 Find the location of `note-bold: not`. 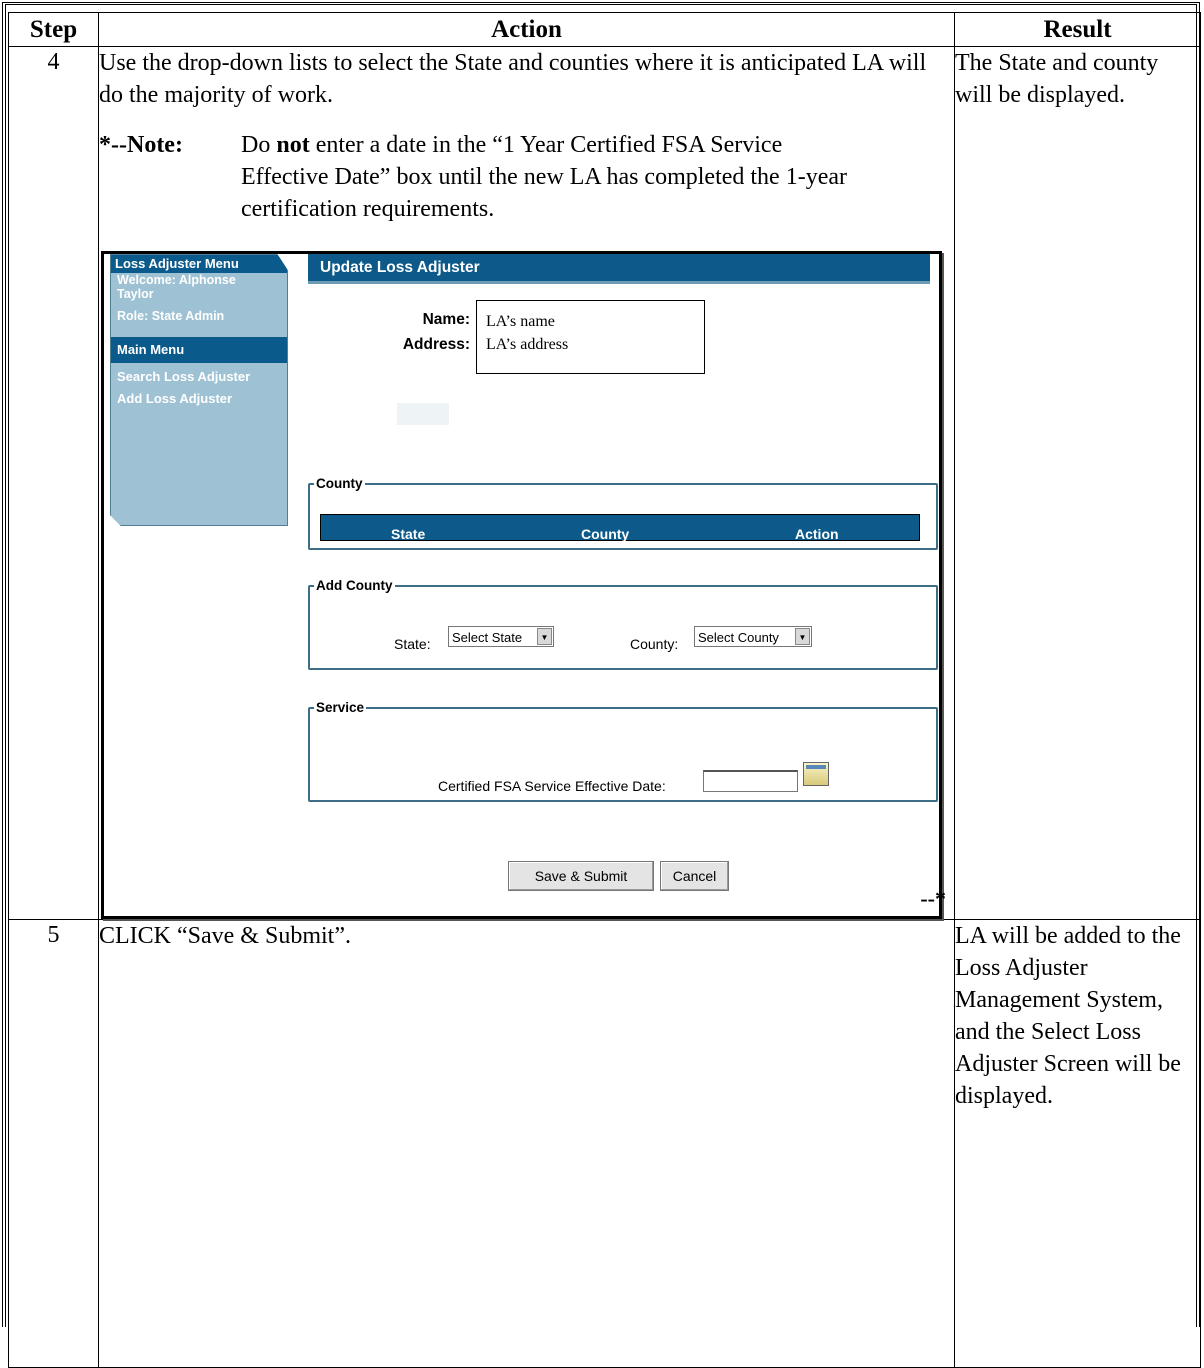

note-bold: not is located at coordinates (293, 145).